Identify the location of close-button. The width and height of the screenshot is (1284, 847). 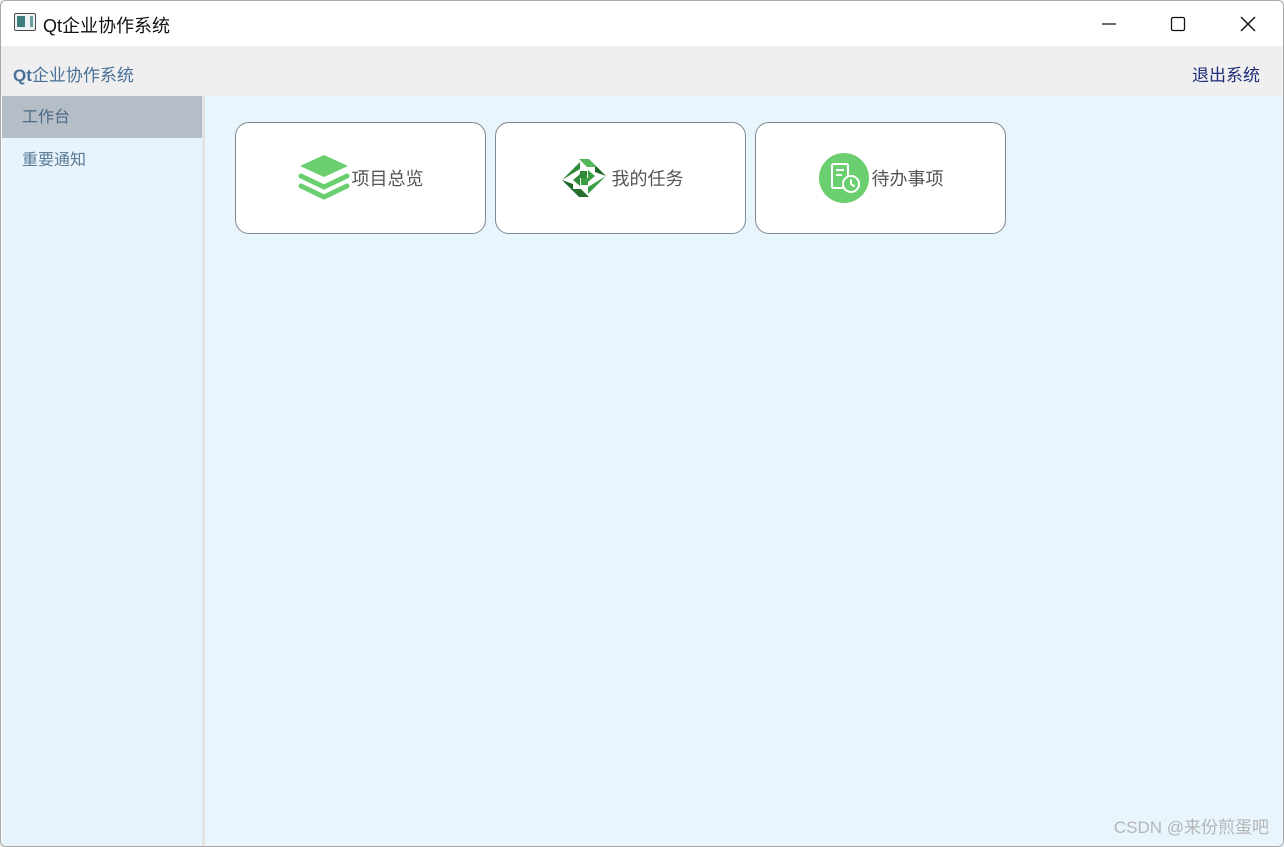
(1248, 23).